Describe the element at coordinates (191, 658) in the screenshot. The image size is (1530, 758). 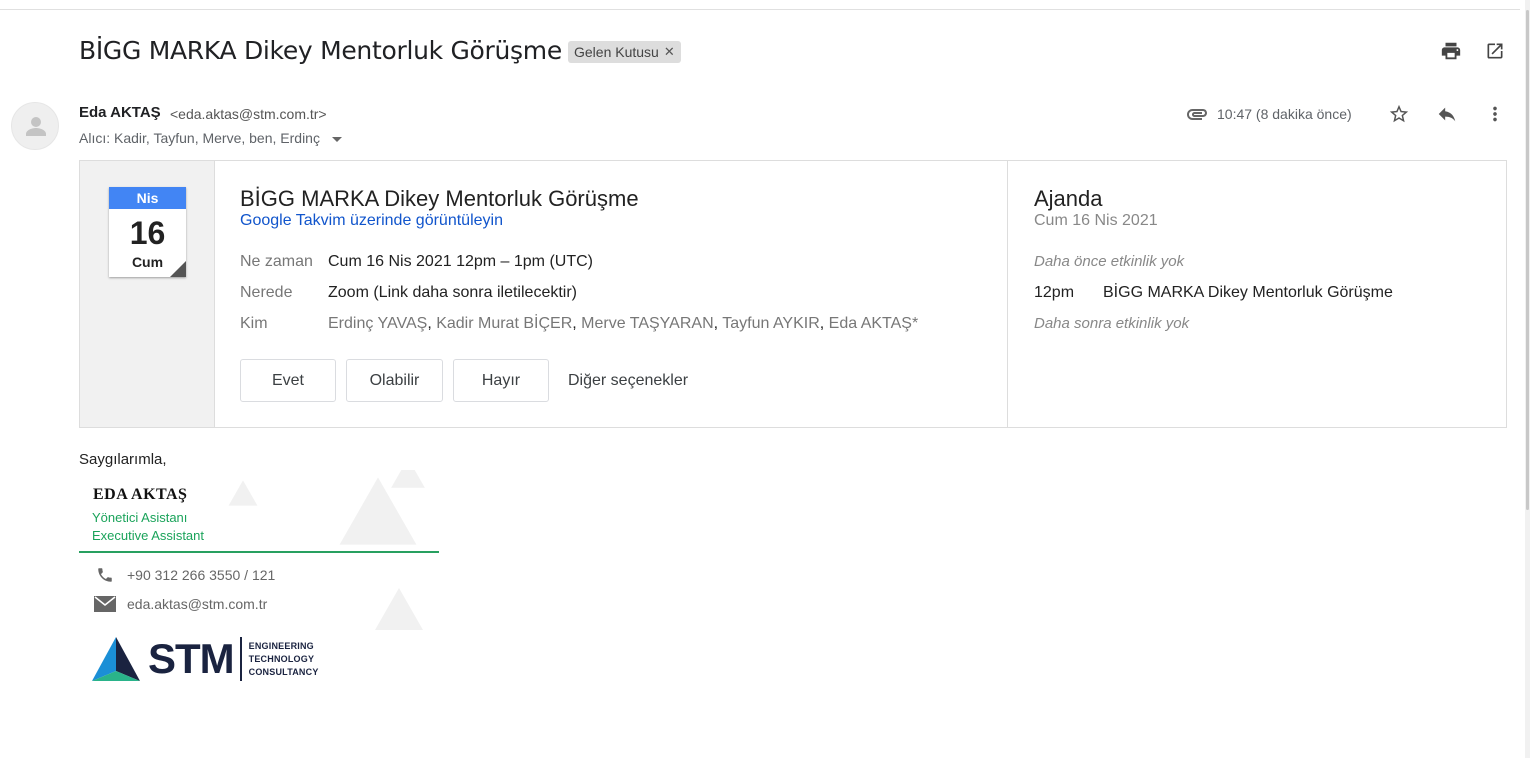
I see `stm-logo-text: STM` at that location.